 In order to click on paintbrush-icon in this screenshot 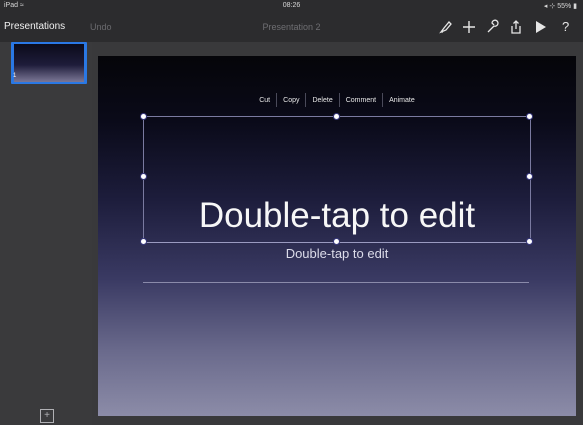, I will do `click(446, 27)`.